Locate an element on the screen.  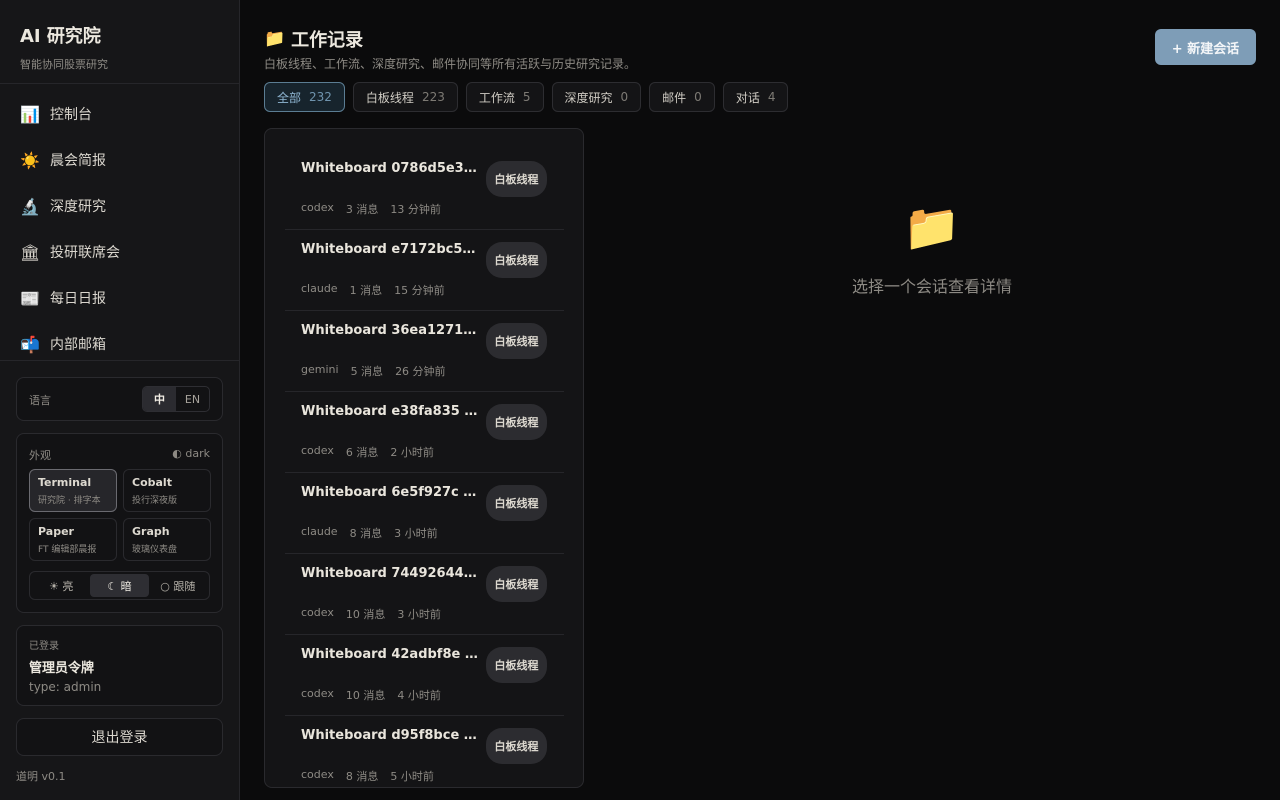
sidebar-item-morning-brief: ☀️ 晨会简报 is located at coordinates (119, 160).